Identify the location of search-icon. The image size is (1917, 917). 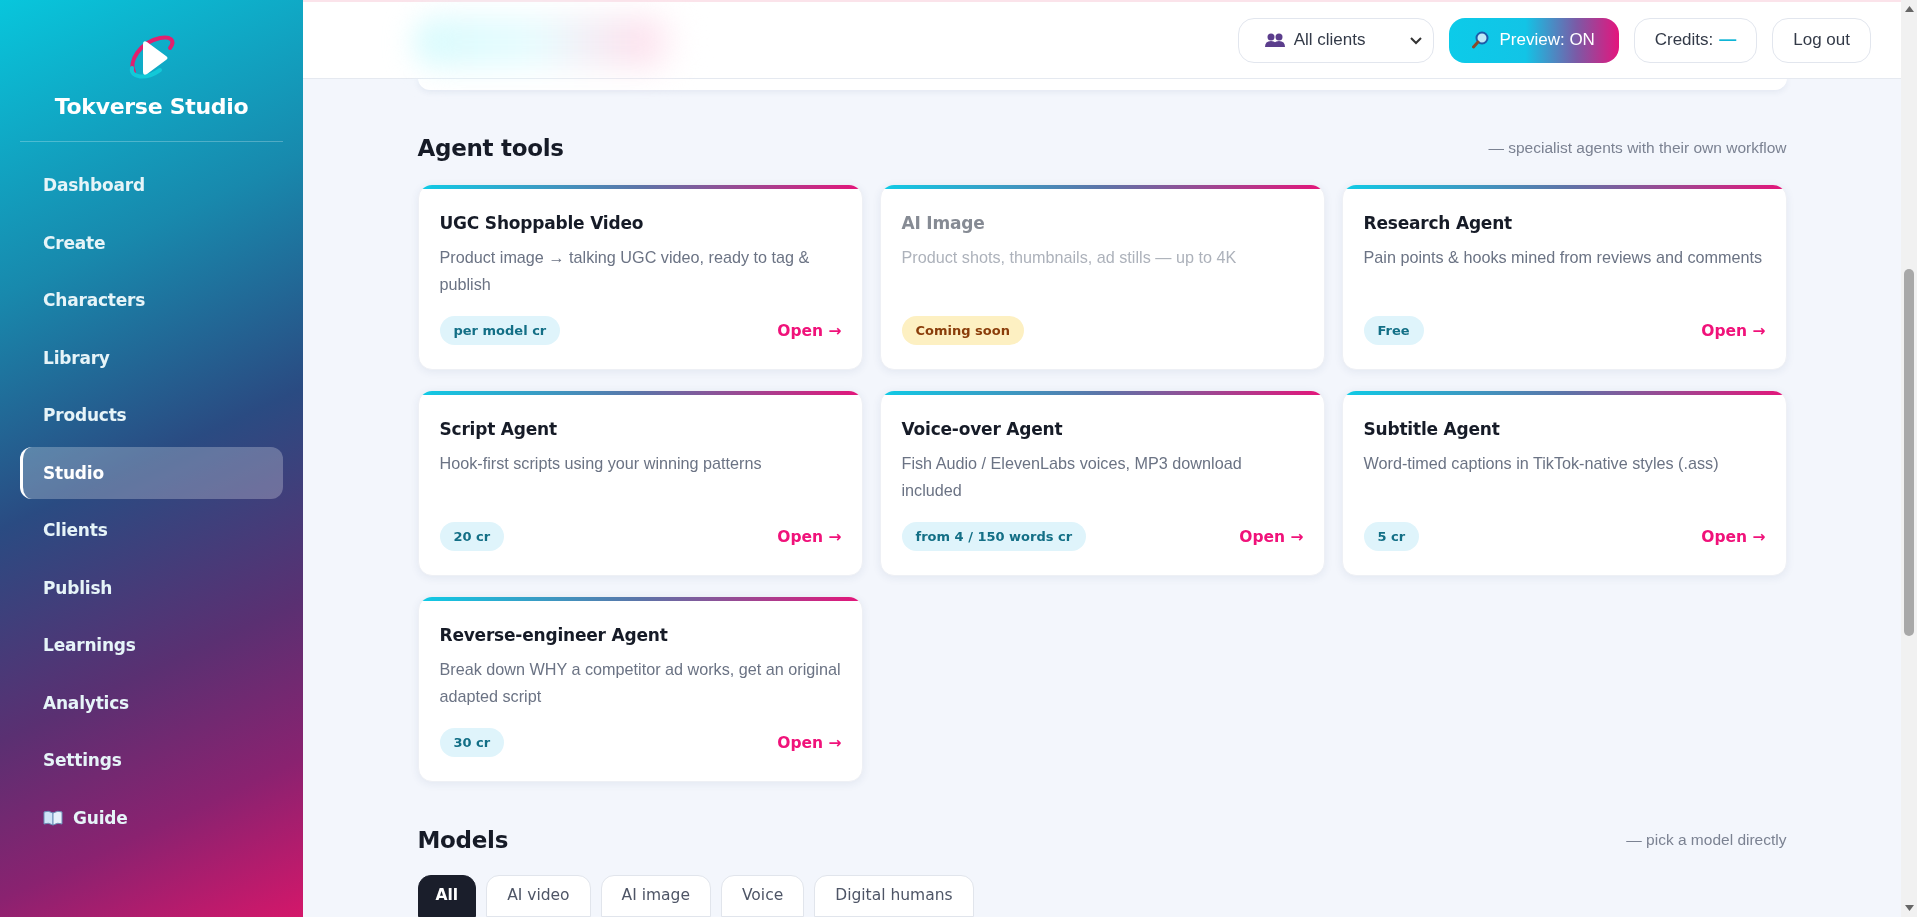
(1481, 40).